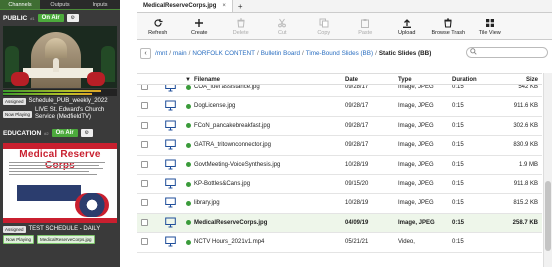 The height and width of the screenshot is (267, 552). Describe the element at coordinates (232, 126) in the screenshot. I see `file-name: FCoN_pancakebreakfast.jpg` at that location.